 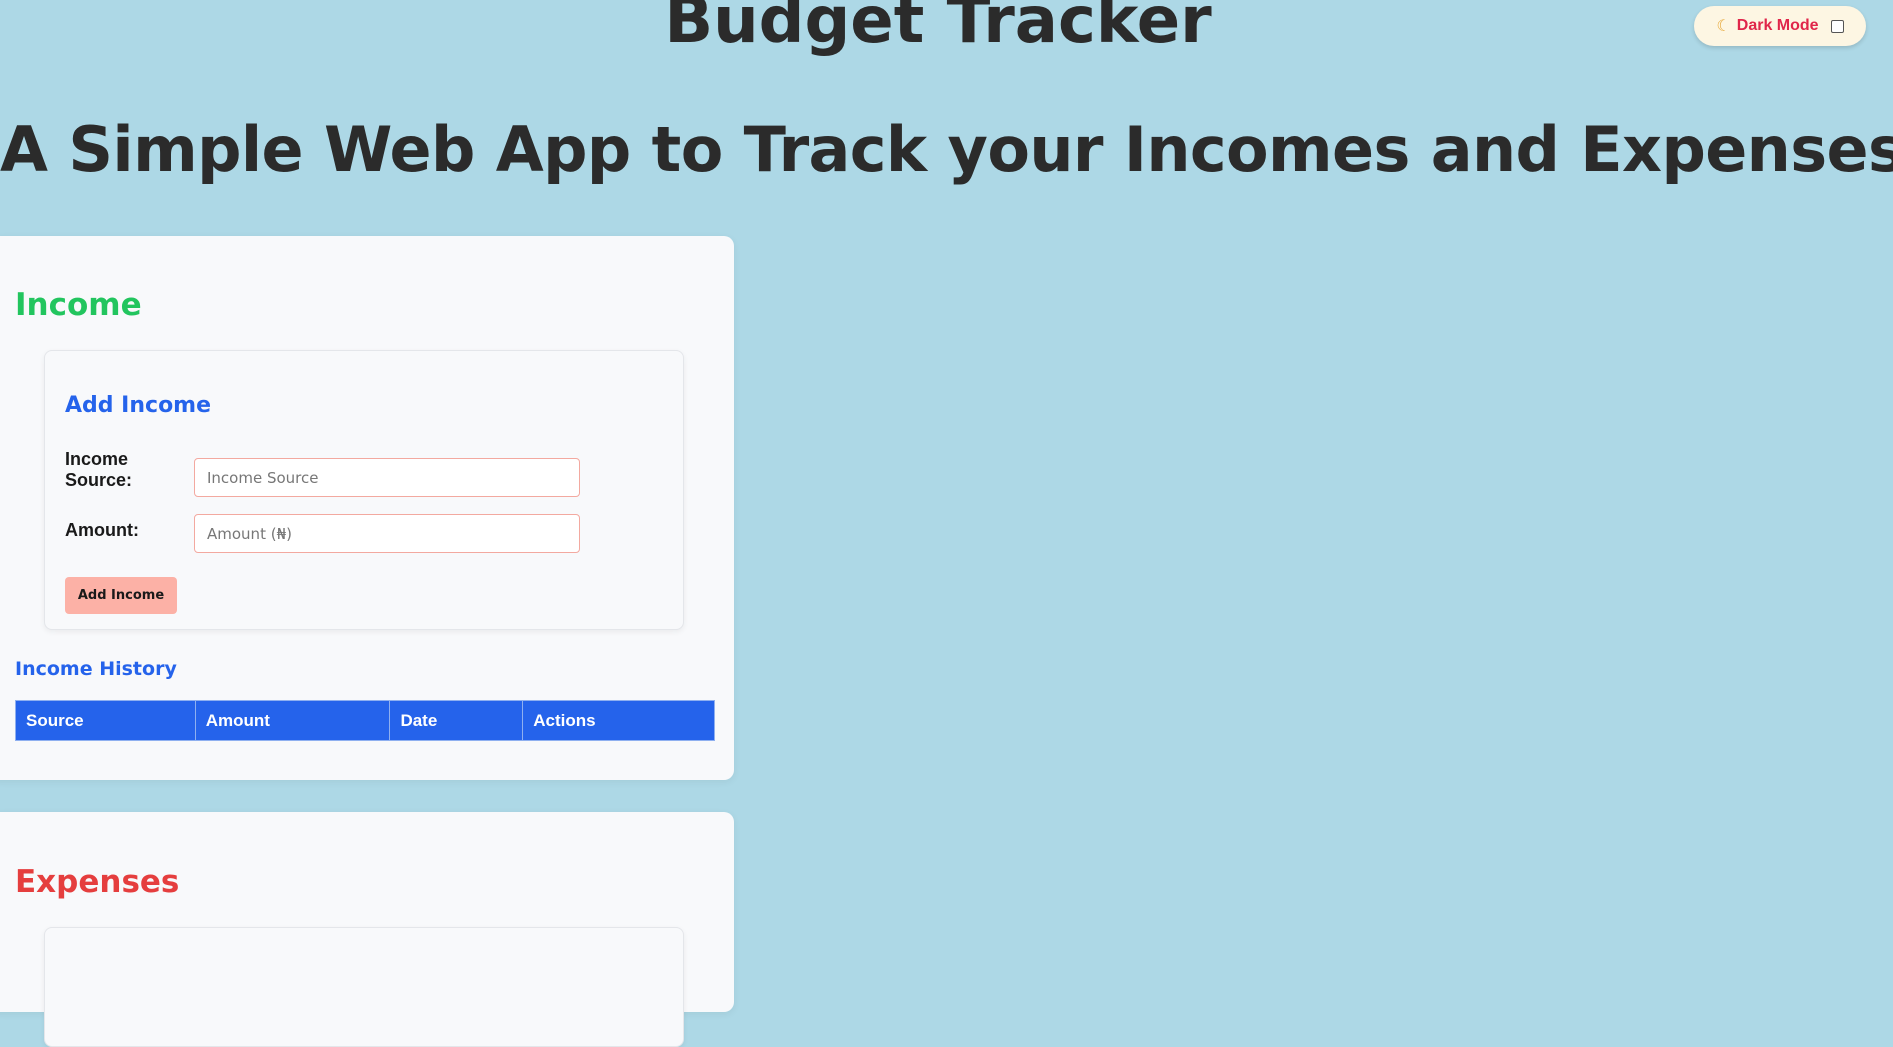 I want to click on expenses-card: Expenses, so click(x=367, y=929).